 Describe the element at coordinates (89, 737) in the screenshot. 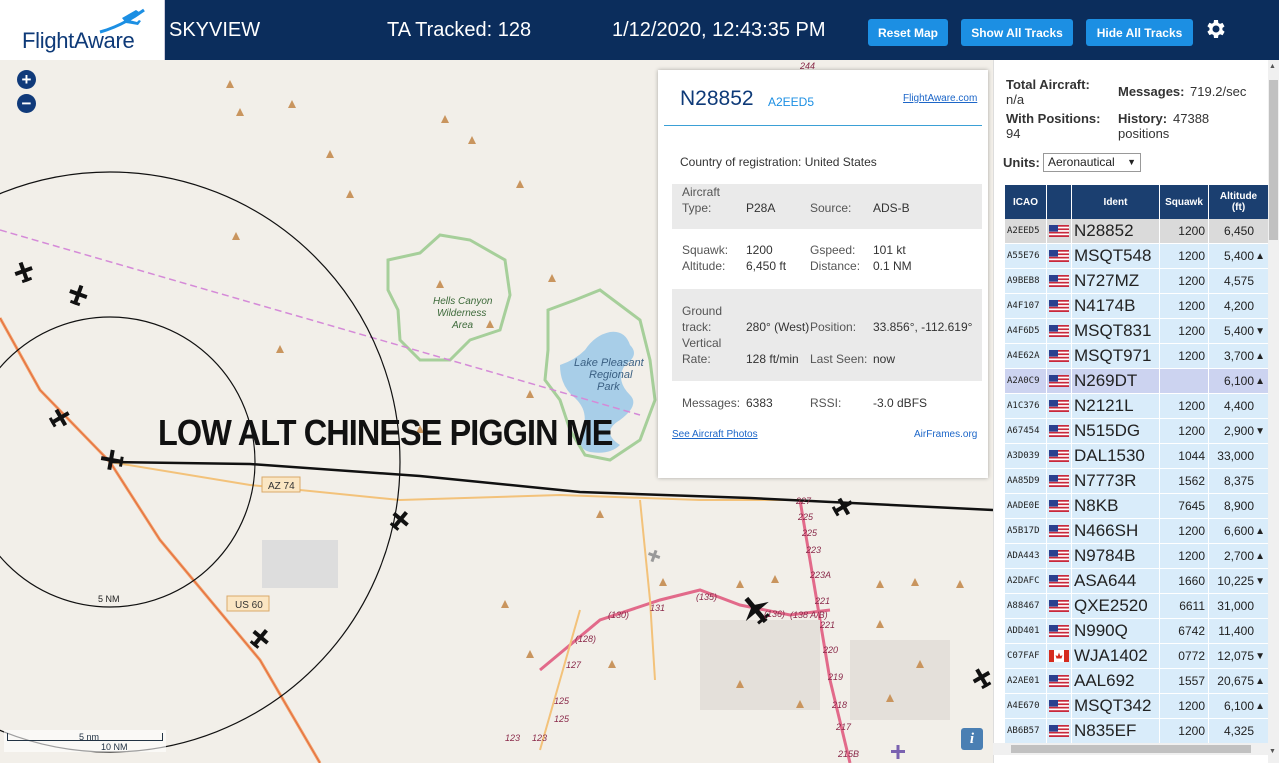

I see `scale-bar-top-label: 5 nm` at that location.